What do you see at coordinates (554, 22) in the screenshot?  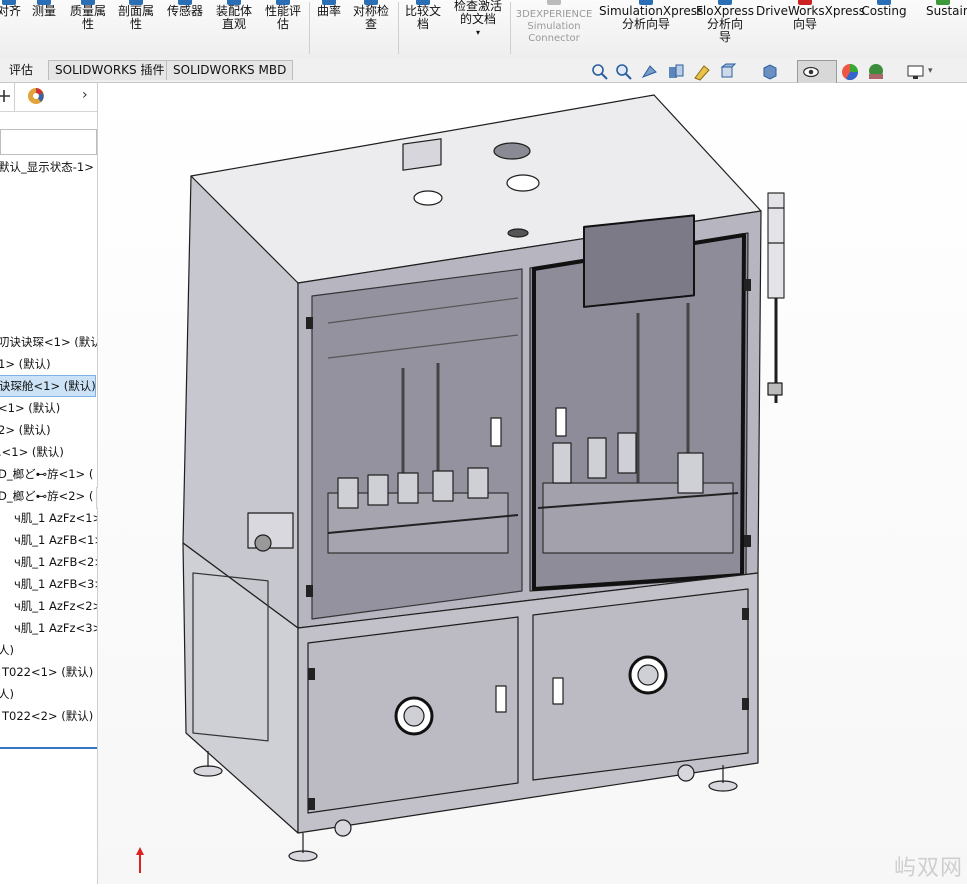 I see `simulation-connector-button: 3DEXPERIENCE Simulation Connector` at bounding box center [554, 22].